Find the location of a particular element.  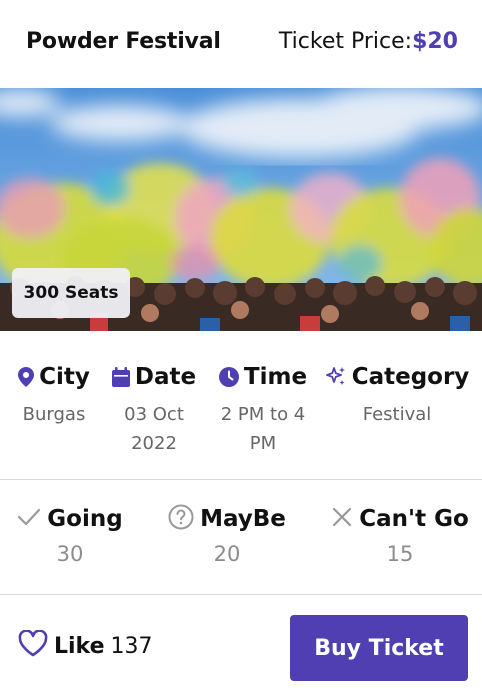

like-button: Like 137 is located at coordinates (85, 645).